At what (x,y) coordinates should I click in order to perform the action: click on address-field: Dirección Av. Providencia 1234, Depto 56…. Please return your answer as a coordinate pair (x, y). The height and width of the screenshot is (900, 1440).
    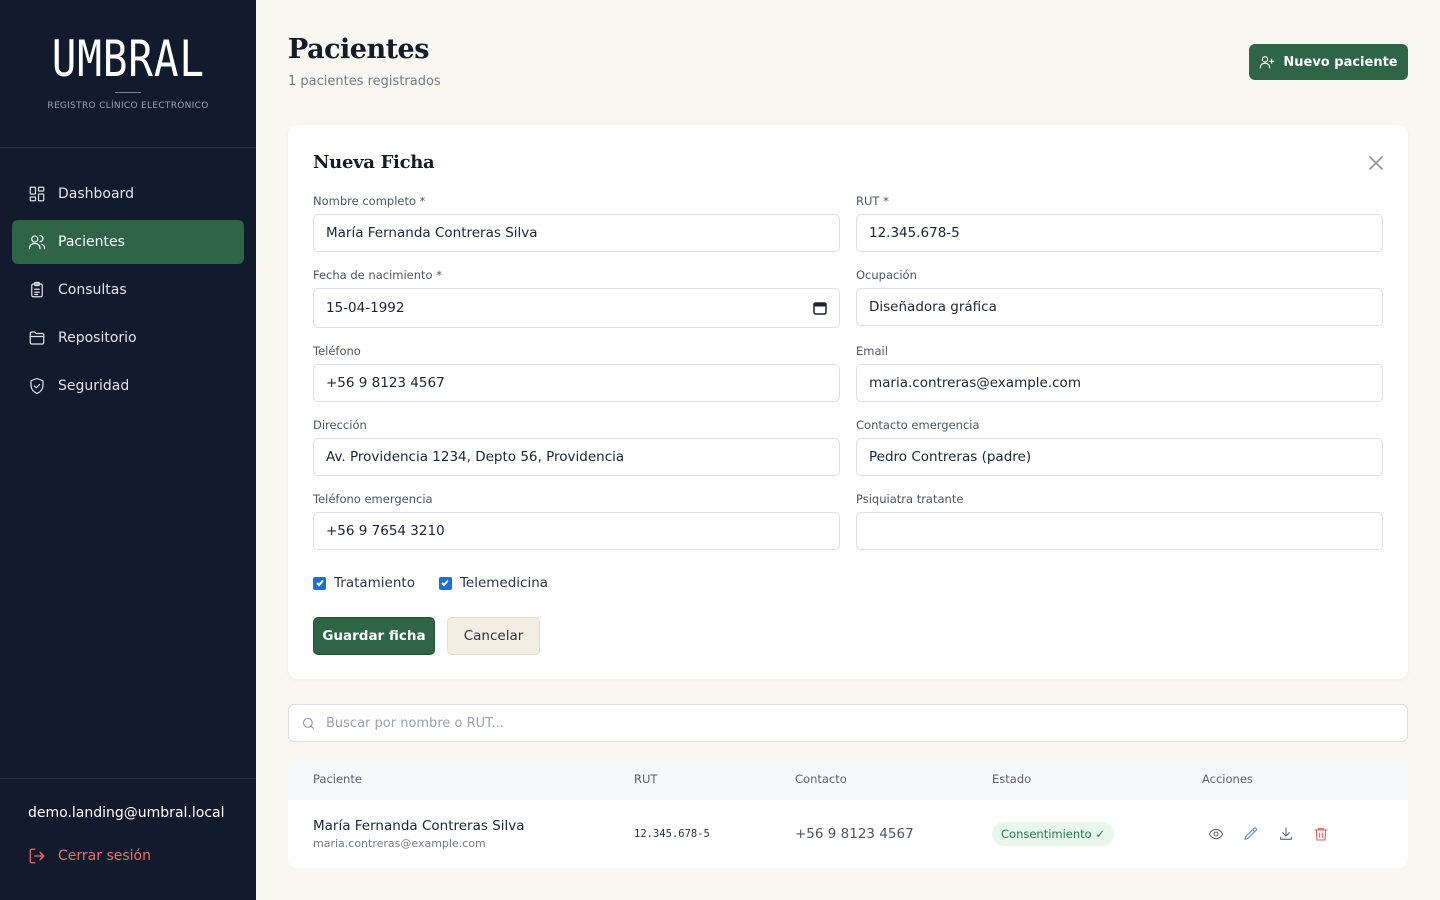
    Looking at the image, I should click on (576, 447).